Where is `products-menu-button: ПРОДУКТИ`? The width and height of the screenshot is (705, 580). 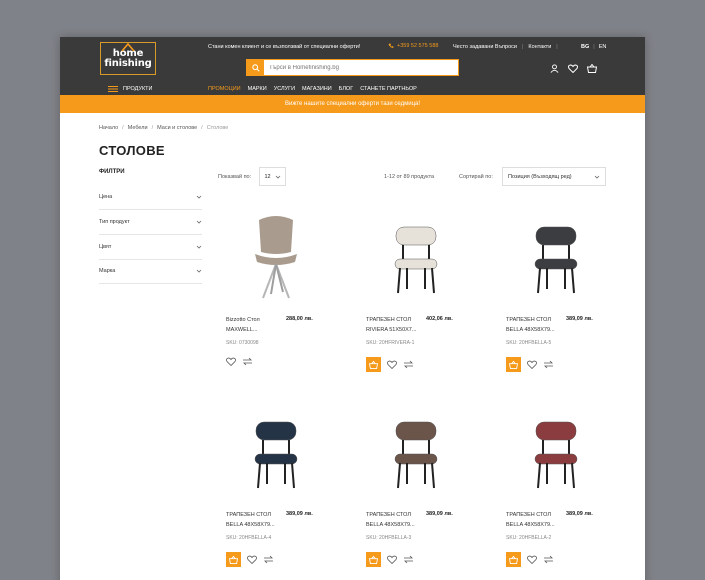
products-menu-button: ПРОДУКТИ is located at coordinates (130, 89).